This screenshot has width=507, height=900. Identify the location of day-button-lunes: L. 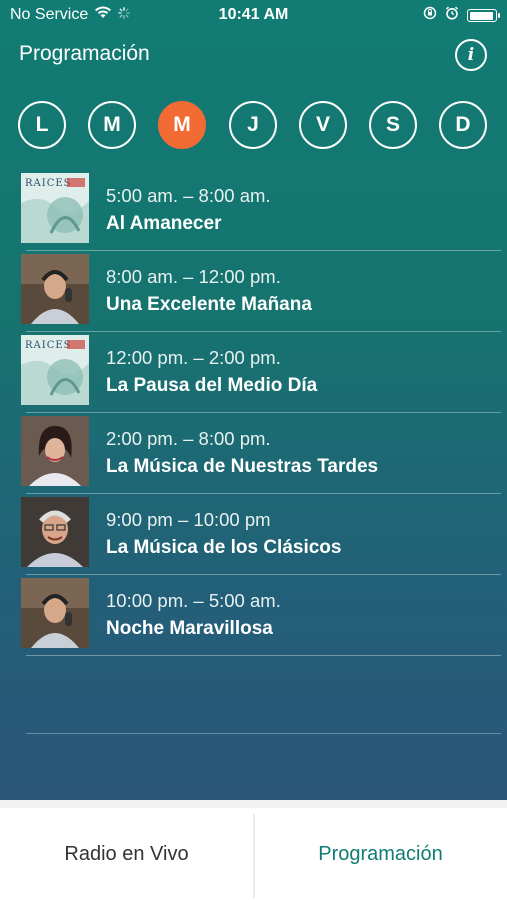
(42, 125).